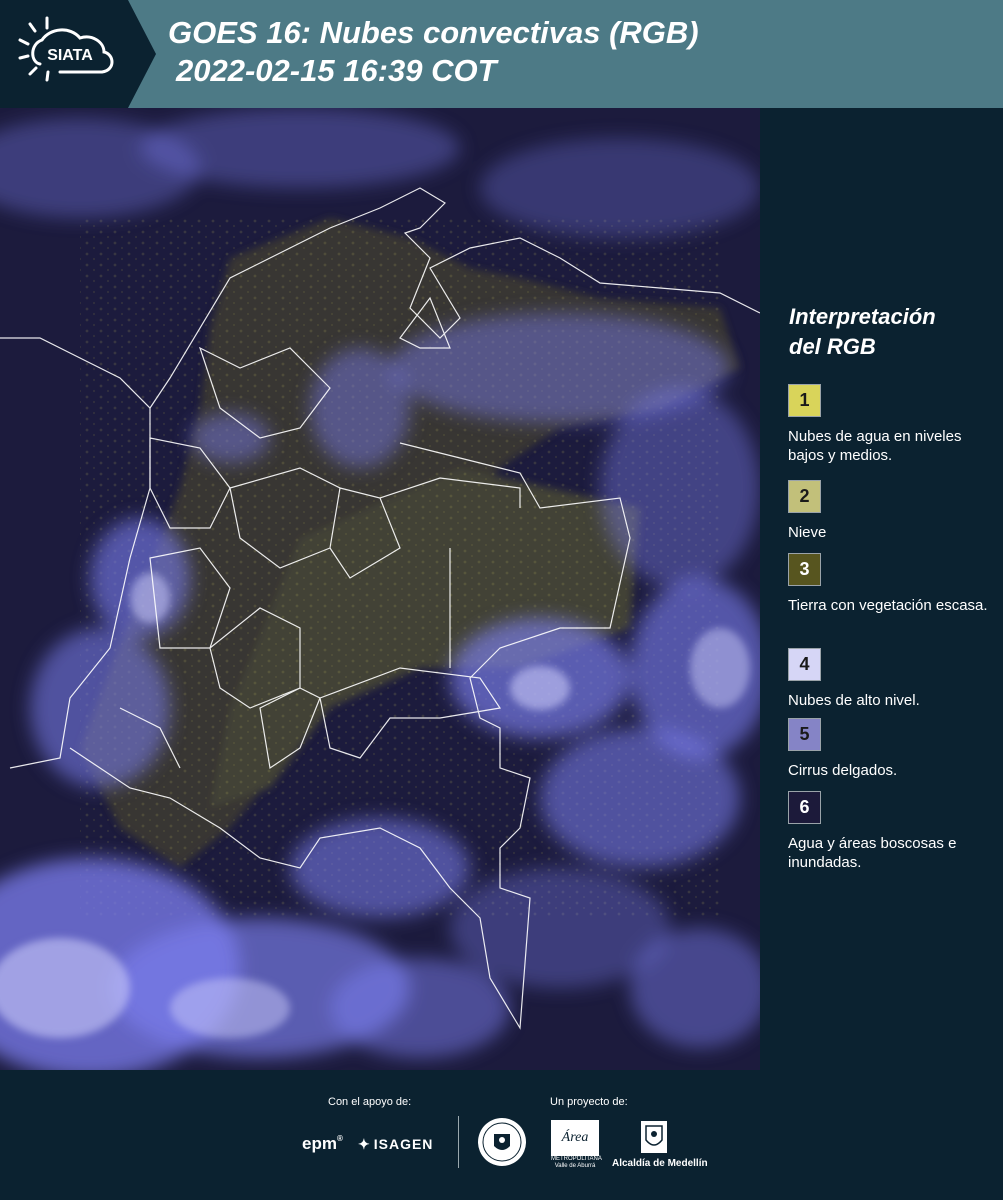 The width and height of the screenshot is (1003, 1200). What do you see at coordinates (875, 446) in the screenshot?
I see `legend-label: Nubes de agua en niveles bajos y medios.` at bounding box center [875, 446].